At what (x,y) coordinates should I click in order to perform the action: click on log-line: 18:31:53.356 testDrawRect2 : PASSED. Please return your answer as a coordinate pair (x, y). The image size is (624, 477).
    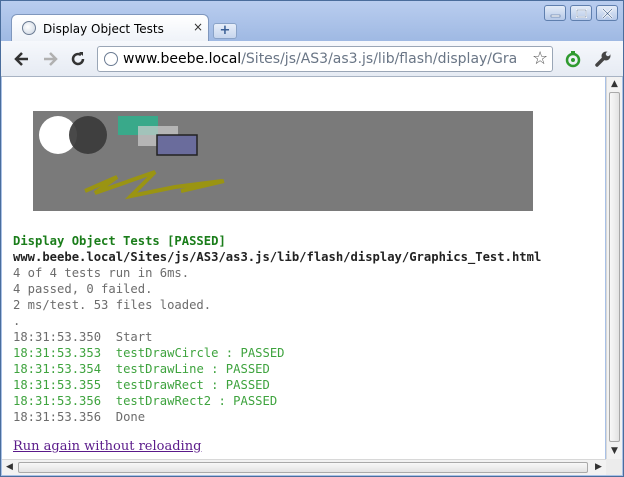
    Looking at the image, I should click on (277, 401).